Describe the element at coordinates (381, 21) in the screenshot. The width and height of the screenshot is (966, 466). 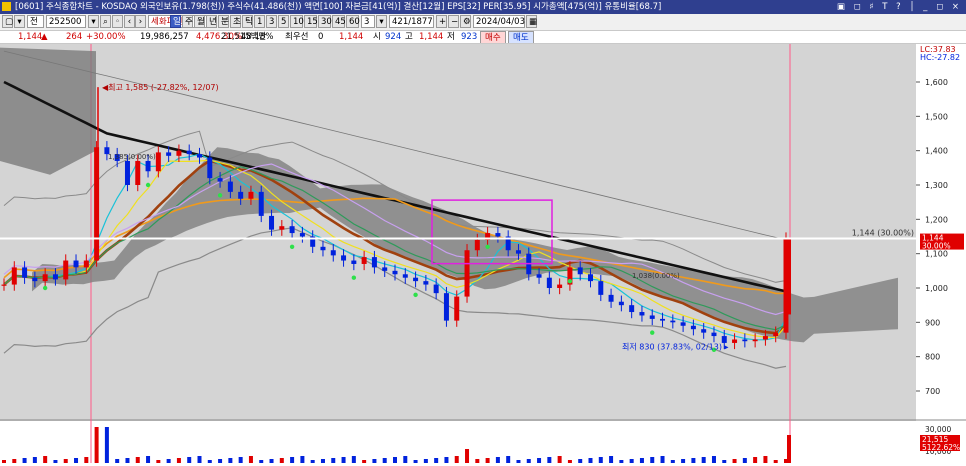
I see `interval-dropdown-icon: ▾` at that location.